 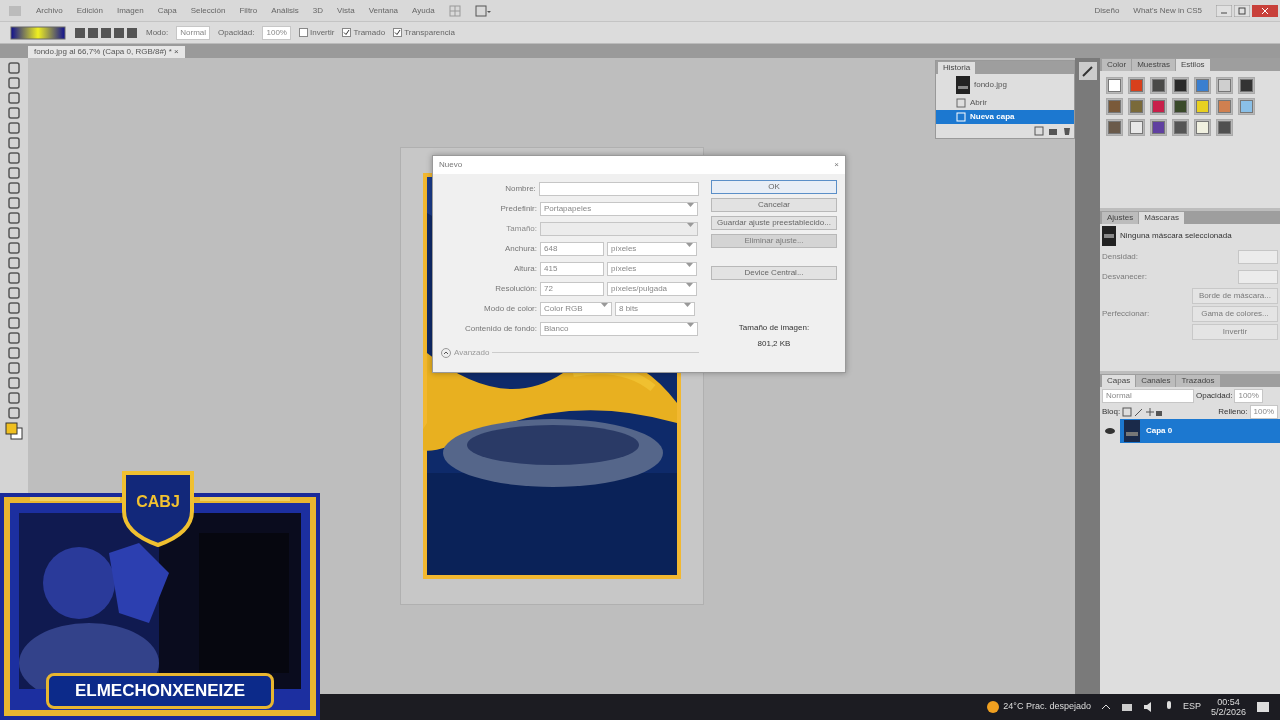 I want to click on menu-item: Filtro, so click(x=248, y=10).